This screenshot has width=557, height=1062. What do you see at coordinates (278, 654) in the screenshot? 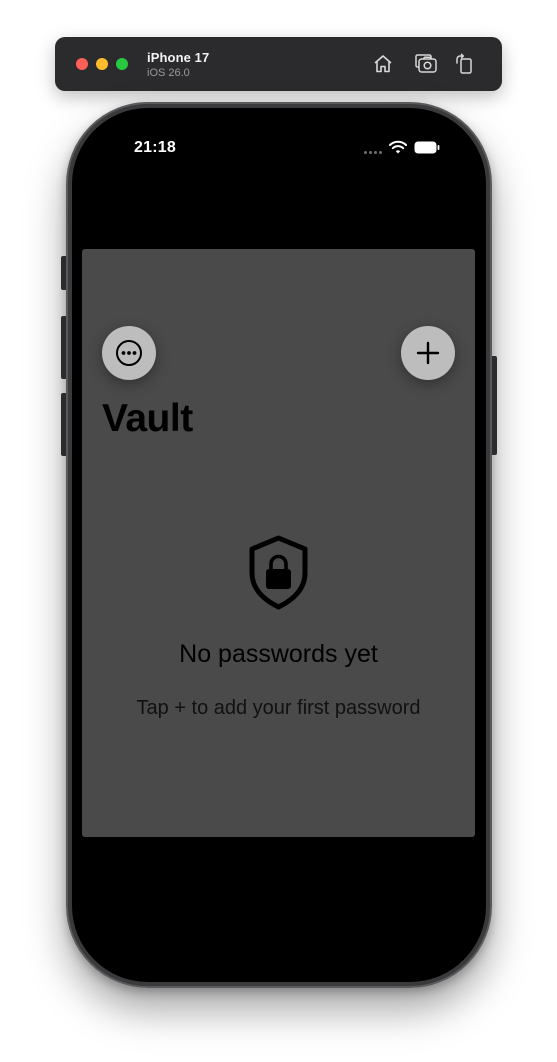
I see `empty-state-title: No passwords yet` at bounding box center [278, 654].